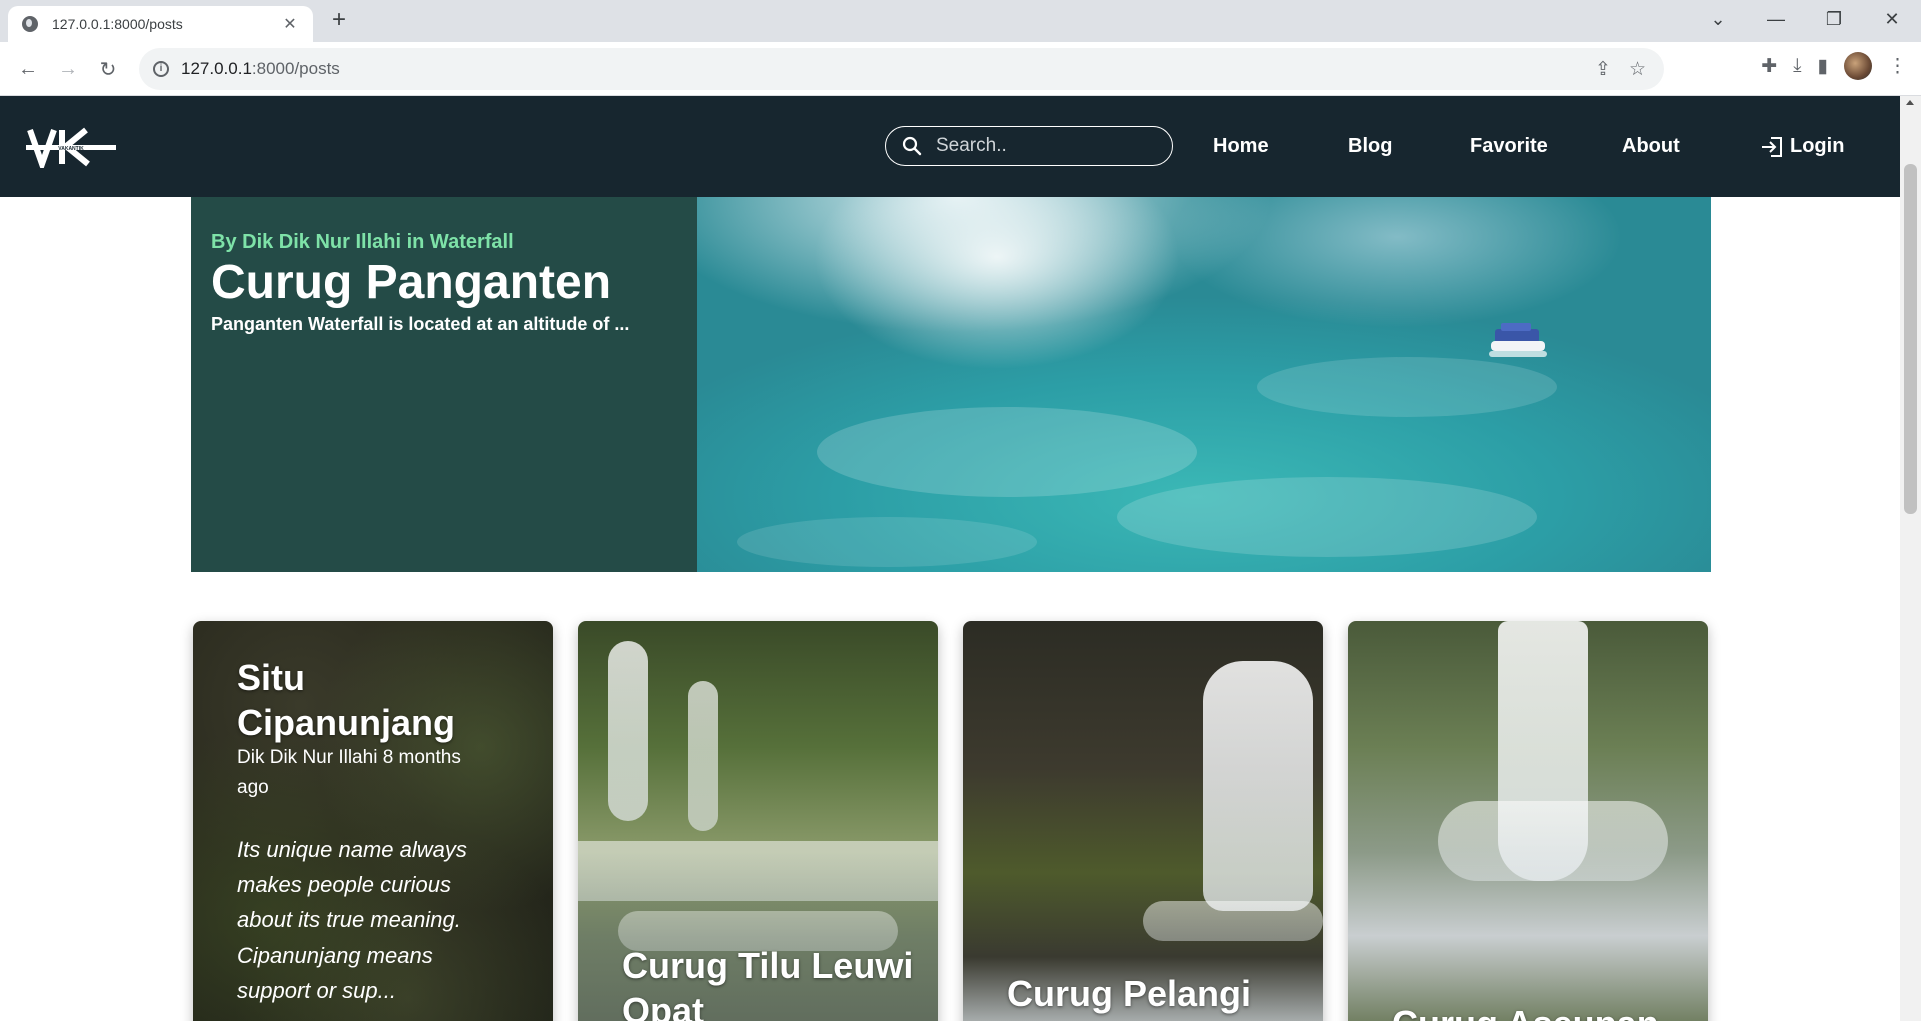 The width and height of the screenshot is (1921, 1021). What do you see at coordinates (28, 69) in the screenshot?
I see `back-arrow-icon: ←` at bounding box center [28, 69].